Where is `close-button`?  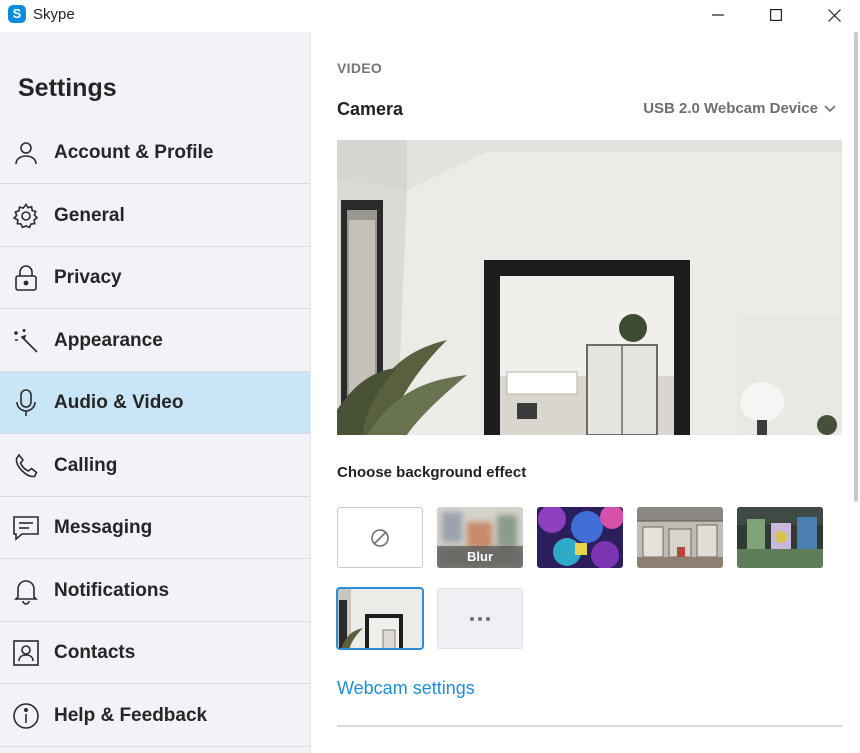
close-button is located at coordinates (833, 15).